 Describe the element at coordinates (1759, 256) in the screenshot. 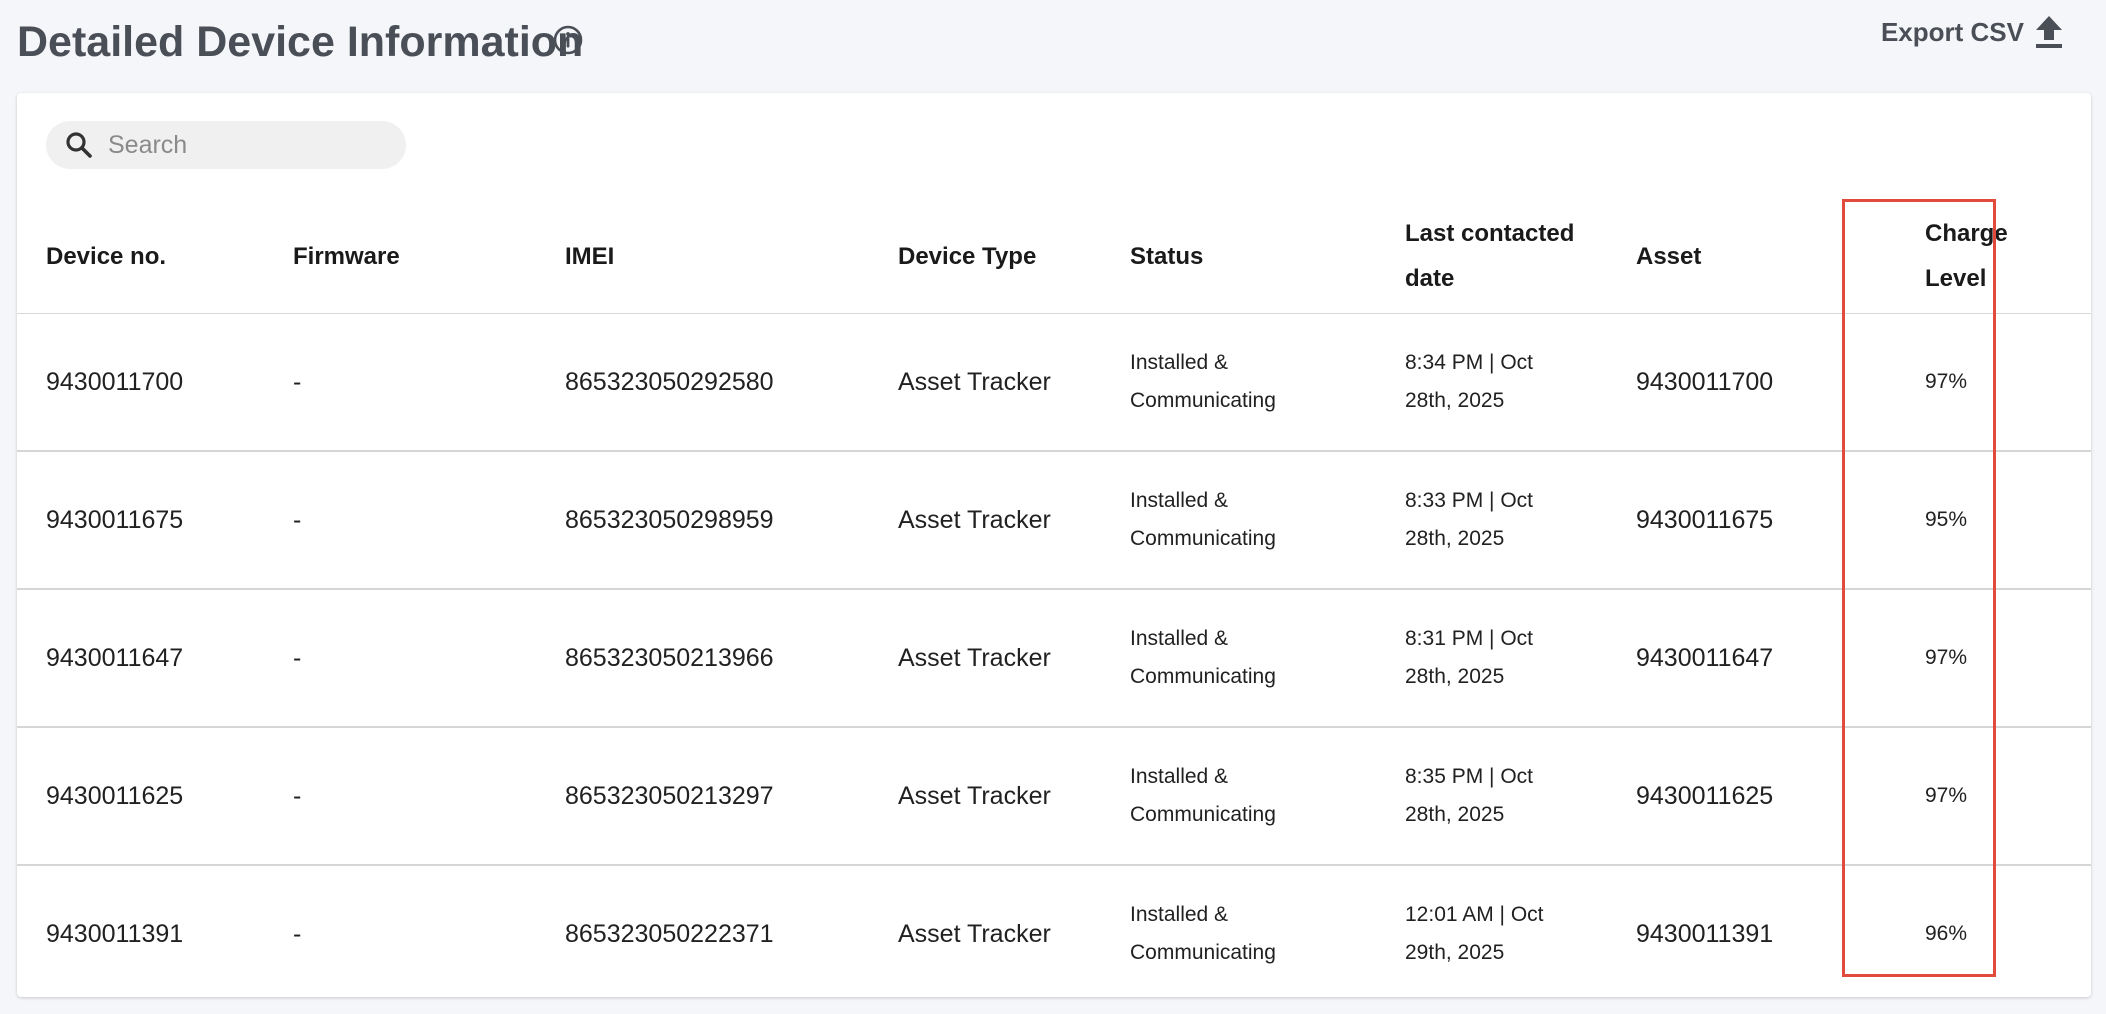

I see `column-header-asset: Asset` at that location.